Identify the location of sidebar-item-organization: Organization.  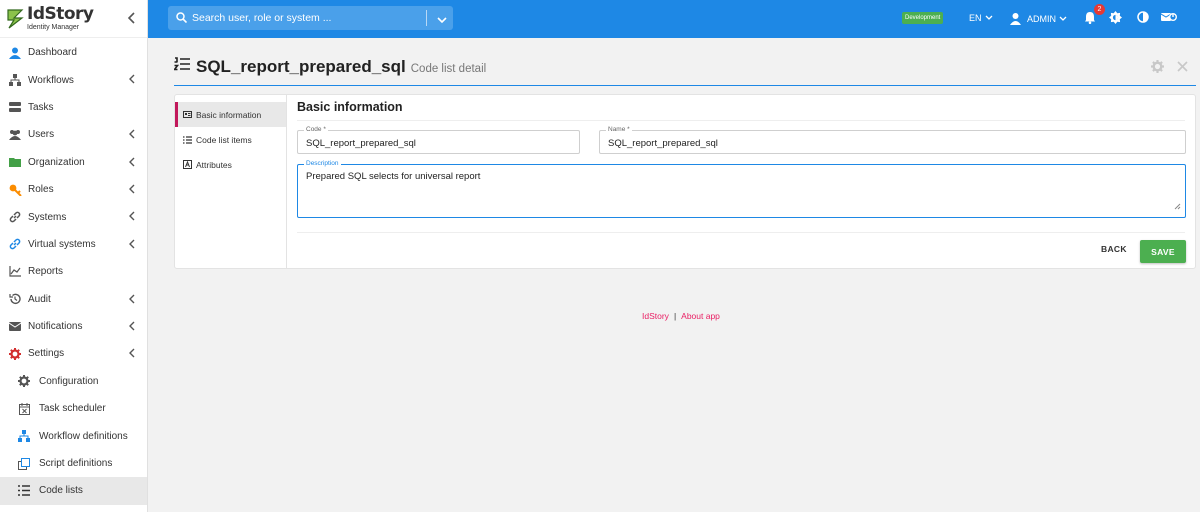
(73, 162).